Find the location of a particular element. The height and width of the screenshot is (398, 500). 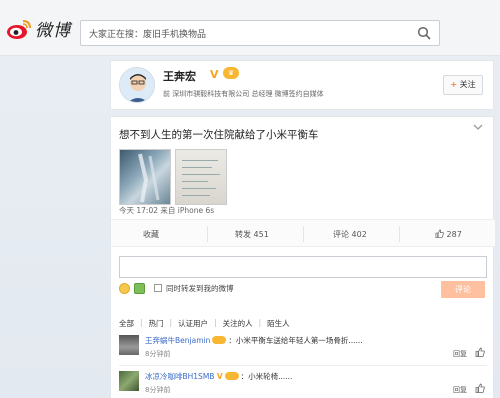

weibo-logo: 微博 is located at coordinates (38, 28).